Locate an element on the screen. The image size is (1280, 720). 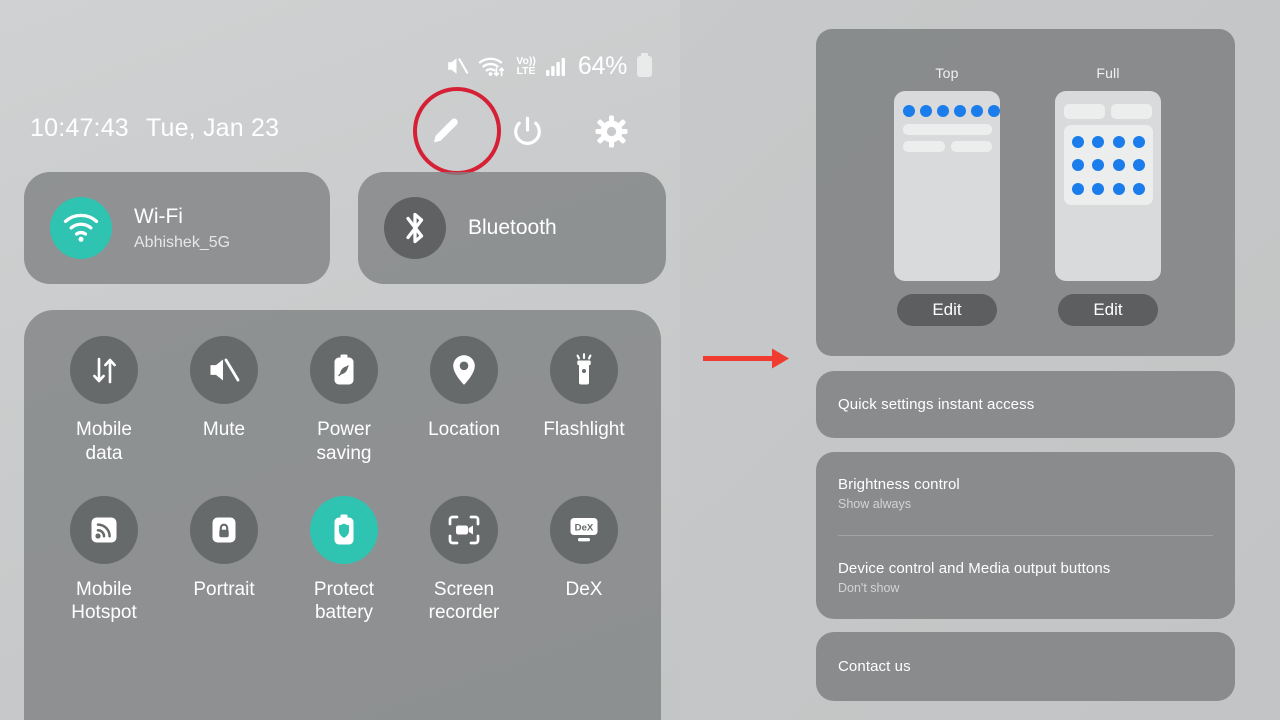
toggle-label: Portrait is located at coordinates (224, 589).